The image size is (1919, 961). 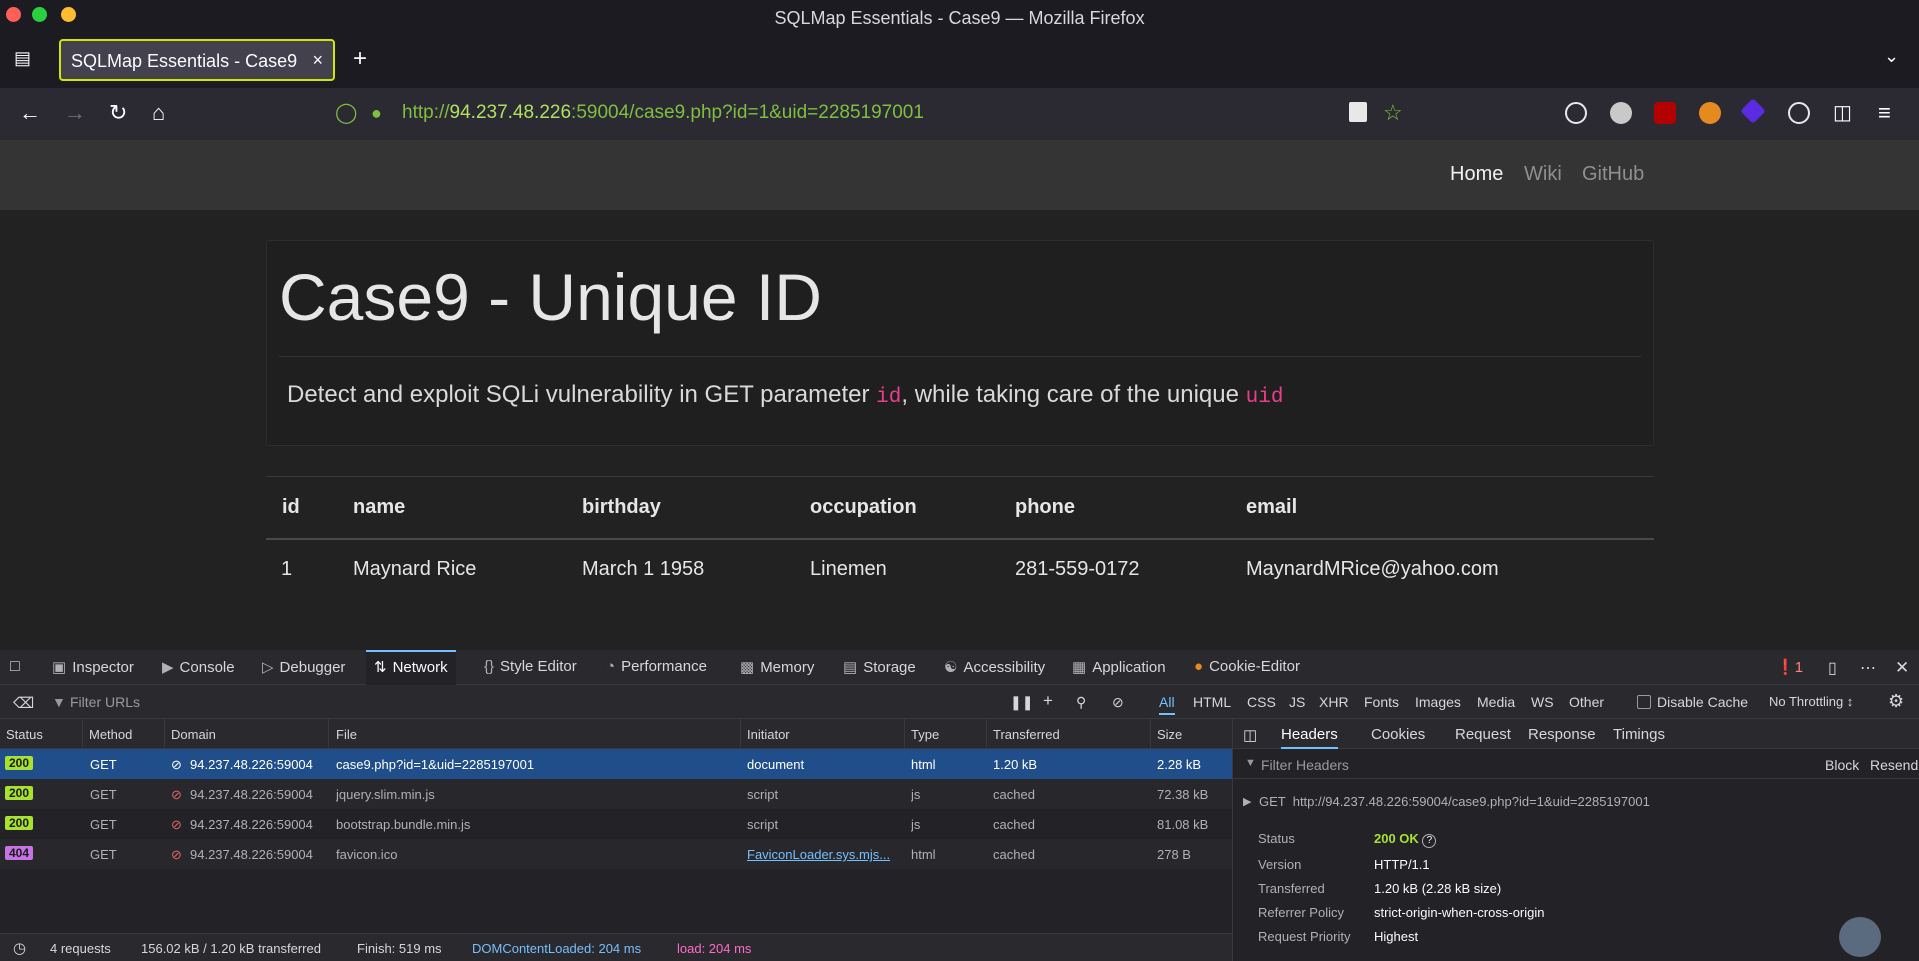 What do you see at coordinates (118, 113) in the screenshot?
I see `reload-icon: ↻` at bounding box center [118, 113].